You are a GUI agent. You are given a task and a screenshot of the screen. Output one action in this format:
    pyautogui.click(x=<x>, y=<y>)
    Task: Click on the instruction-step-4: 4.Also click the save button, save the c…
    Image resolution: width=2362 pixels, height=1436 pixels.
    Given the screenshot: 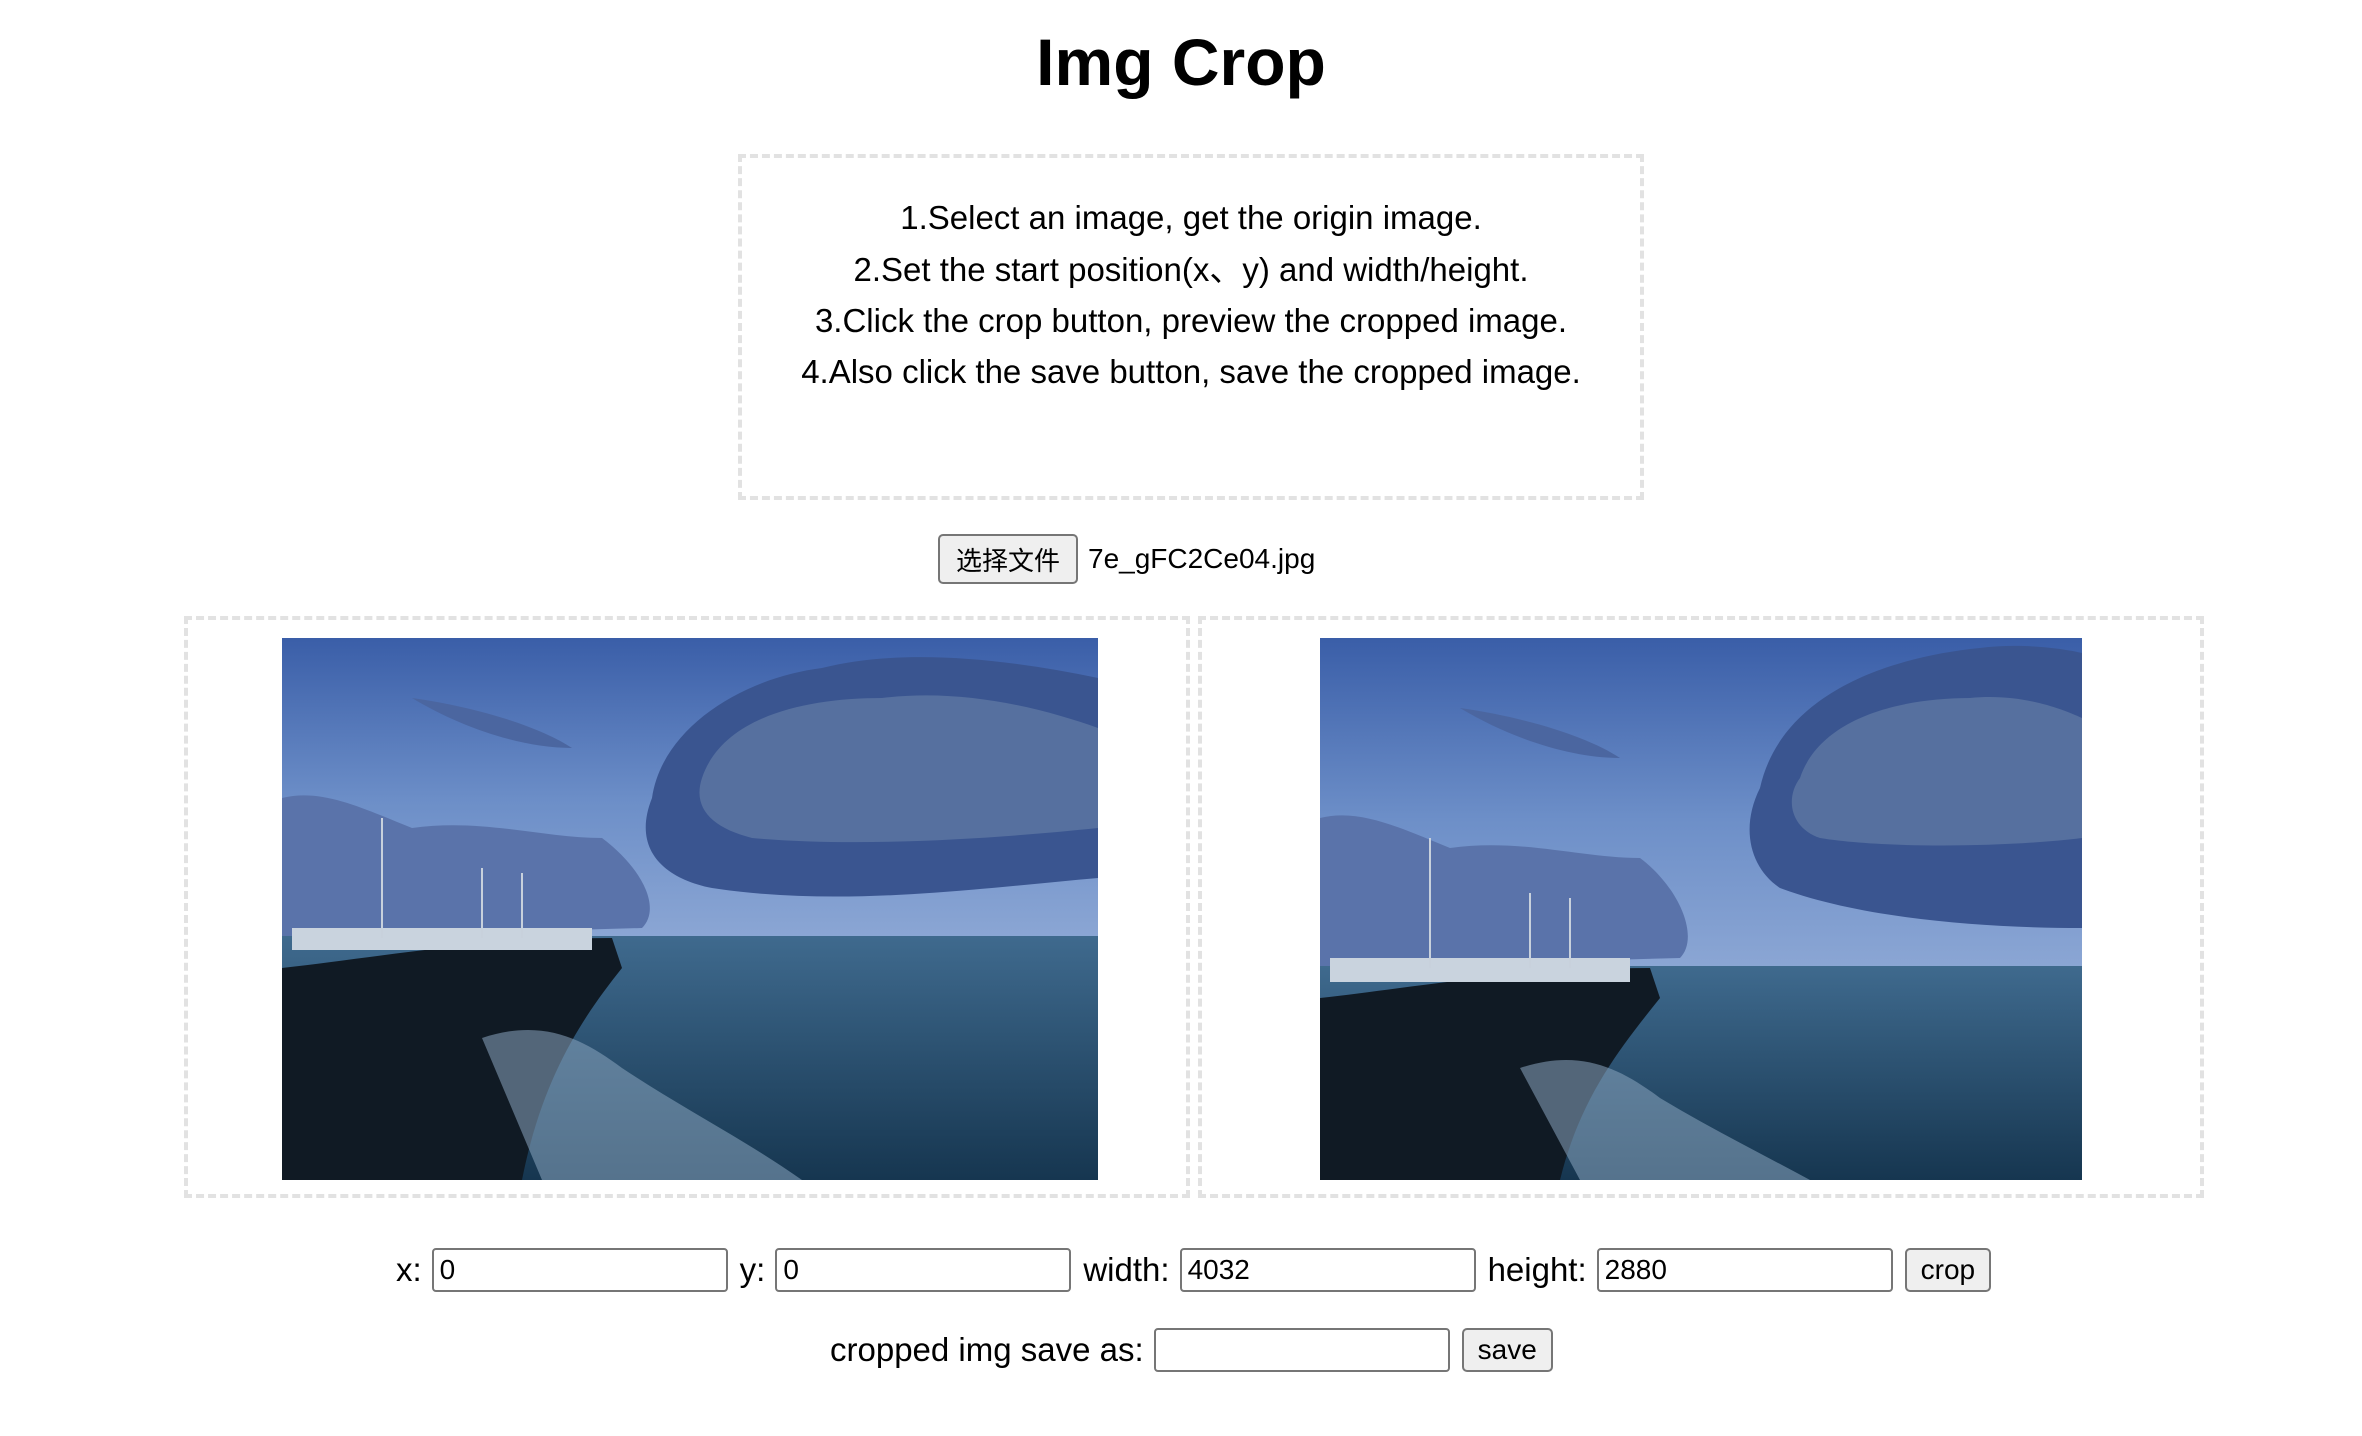 What is the action you would take?
    pyautogui.click(x=1191, y=371)
    